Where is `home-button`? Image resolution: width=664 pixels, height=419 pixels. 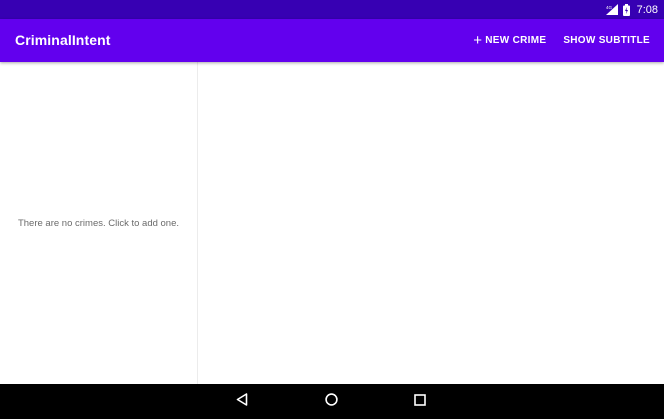 home-button is located at coordinates (331, 401).